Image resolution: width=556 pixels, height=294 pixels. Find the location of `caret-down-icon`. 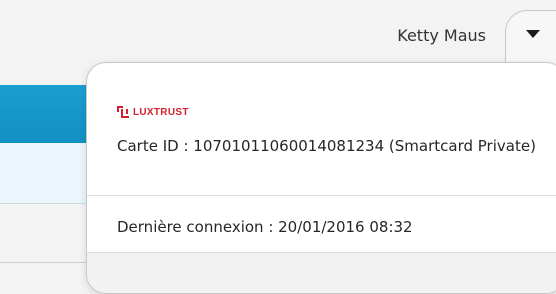

caret-down-icon is located at coordinates (533, 34).